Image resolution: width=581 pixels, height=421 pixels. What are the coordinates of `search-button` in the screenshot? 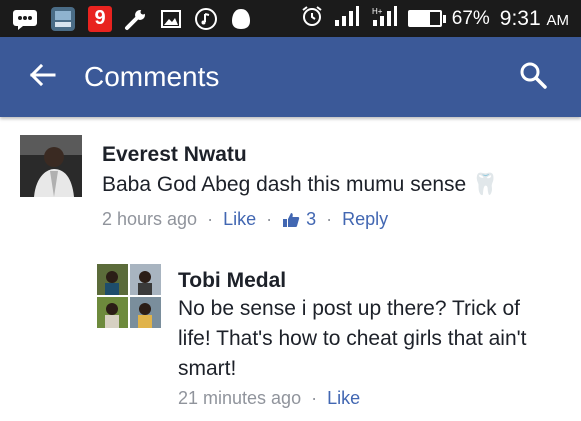 It's located at (533, 77).